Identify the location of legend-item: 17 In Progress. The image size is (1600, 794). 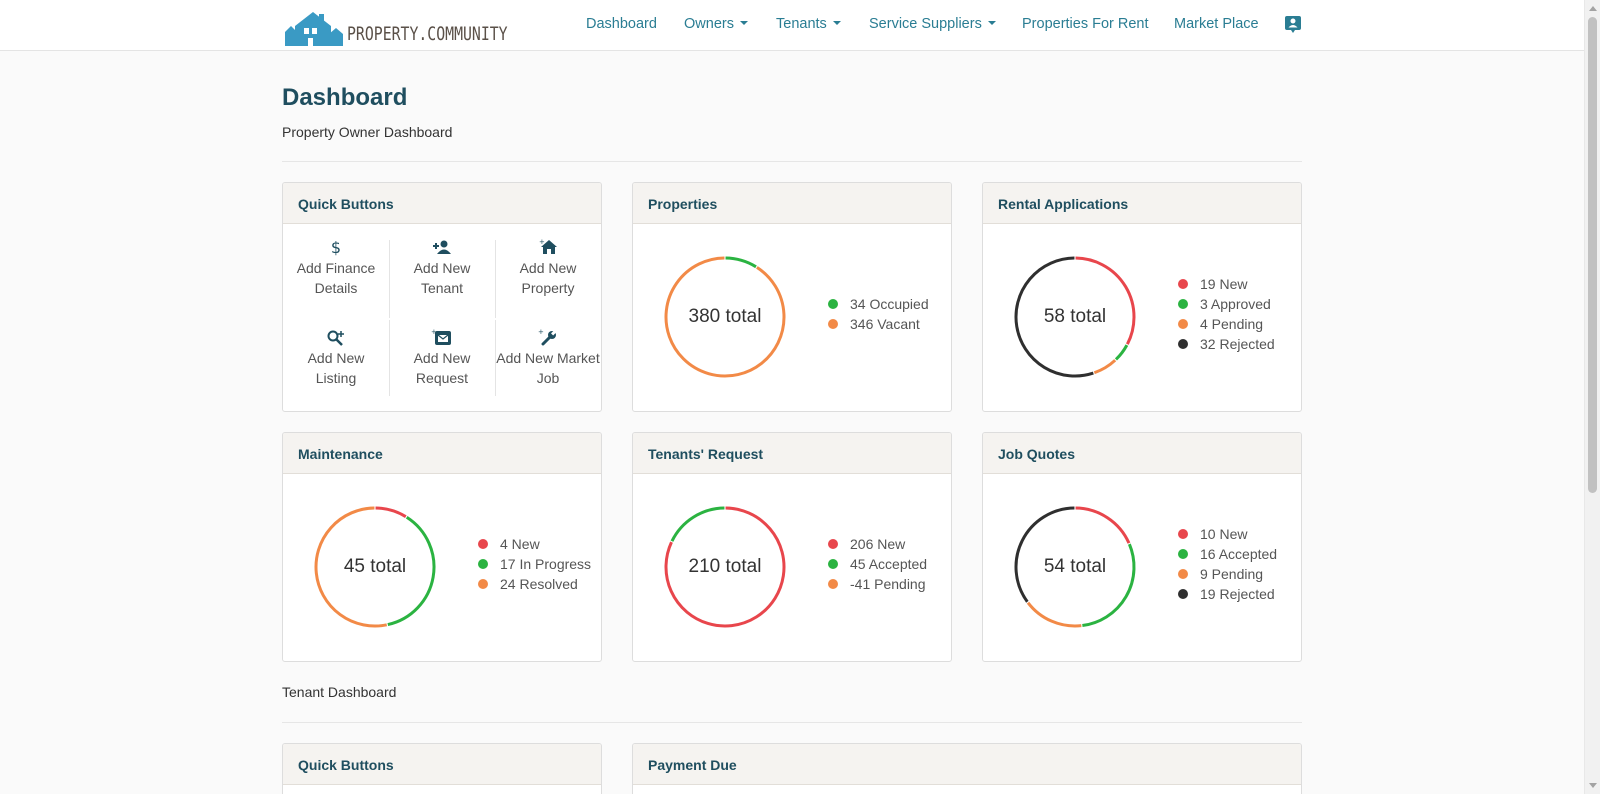
(534, 564).